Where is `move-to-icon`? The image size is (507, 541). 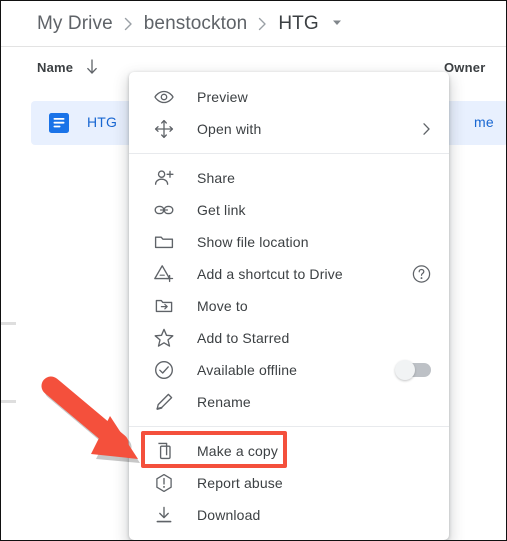 move-to-icon is located at coordinates (164, 306).